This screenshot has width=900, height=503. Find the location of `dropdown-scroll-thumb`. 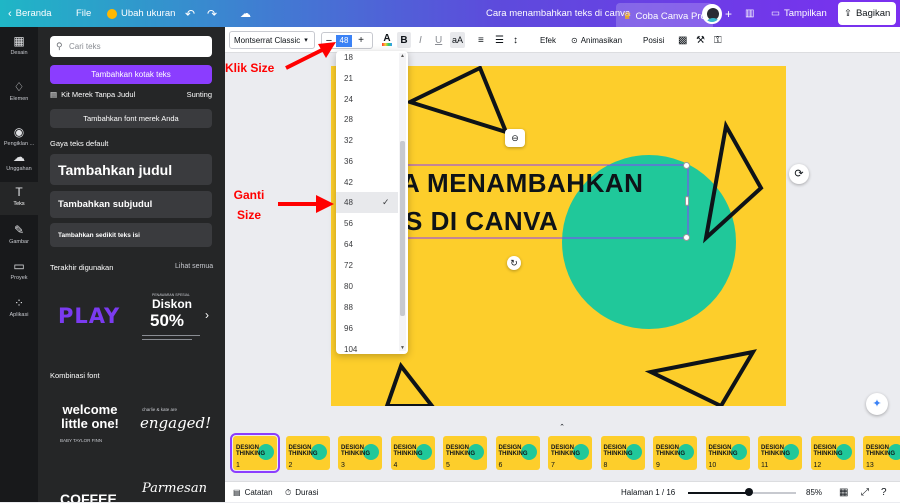

dropdown-scroll-thumb is located at coordinates (402, 228).